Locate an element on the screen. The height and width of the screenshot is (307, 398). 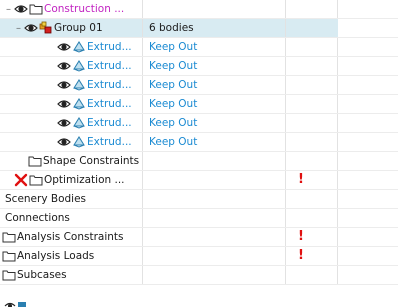
tree-row-analysis-constraints: Analysis Constraints ! is located at coordinates (199, 237).